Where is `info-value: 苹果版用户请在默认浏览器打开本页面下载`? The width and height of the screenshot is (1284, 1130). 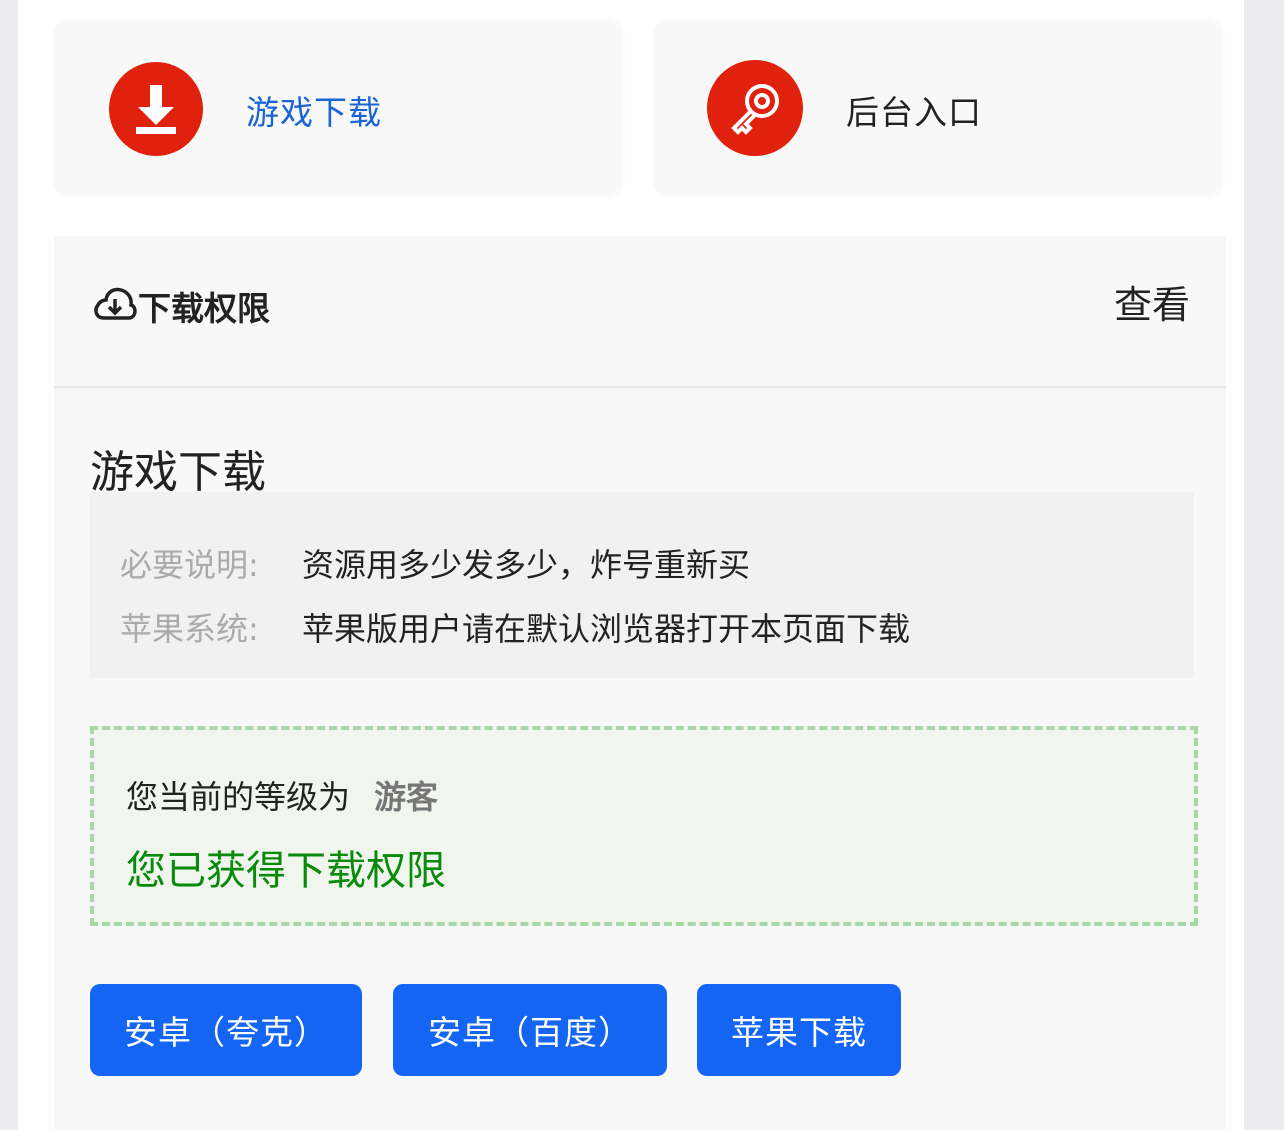
info-value: 苹果版用户请在默认浏览器打开本页面下载 is located at coordinates (606, 629).